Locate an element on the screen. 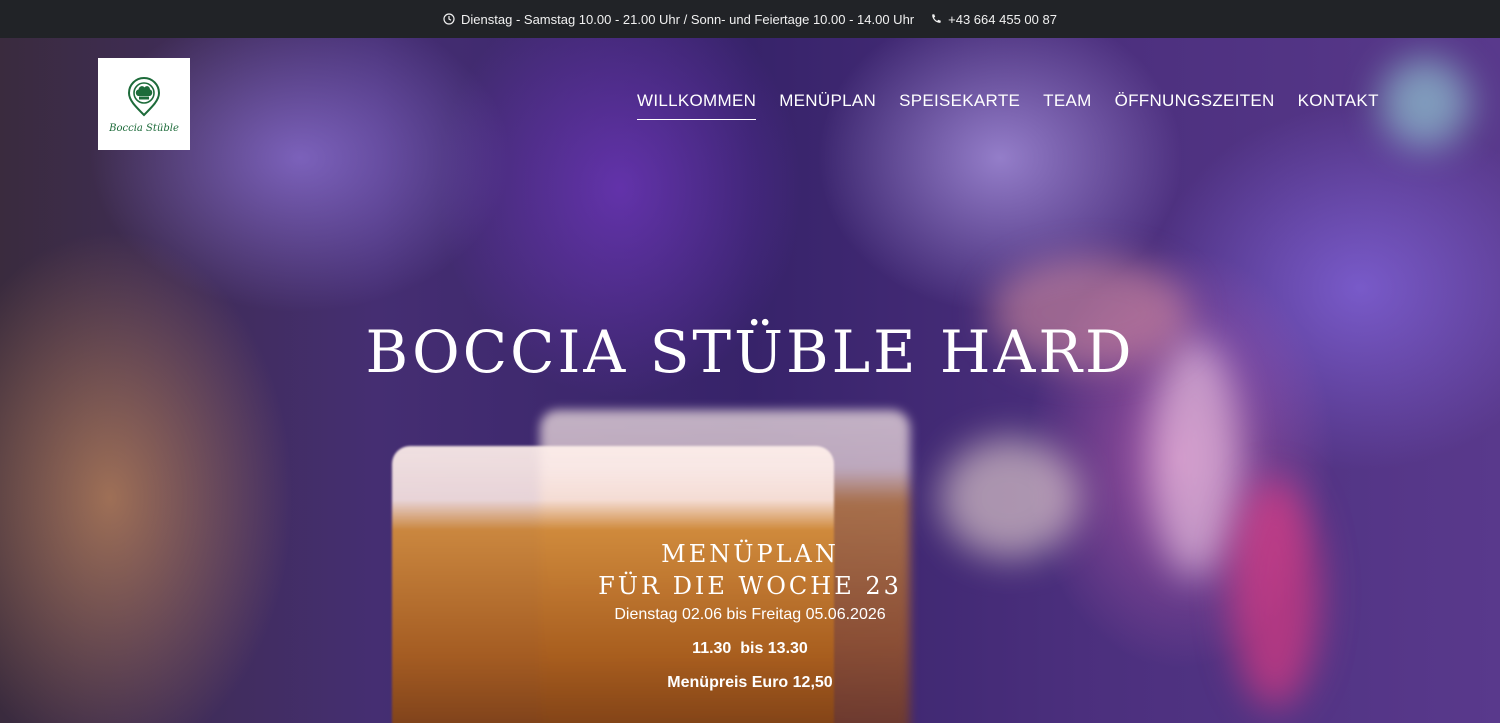 This screenshot has width=1500, height=723. nav-item-kontakt: KONTAKT is located at coordinates (1338, 105).